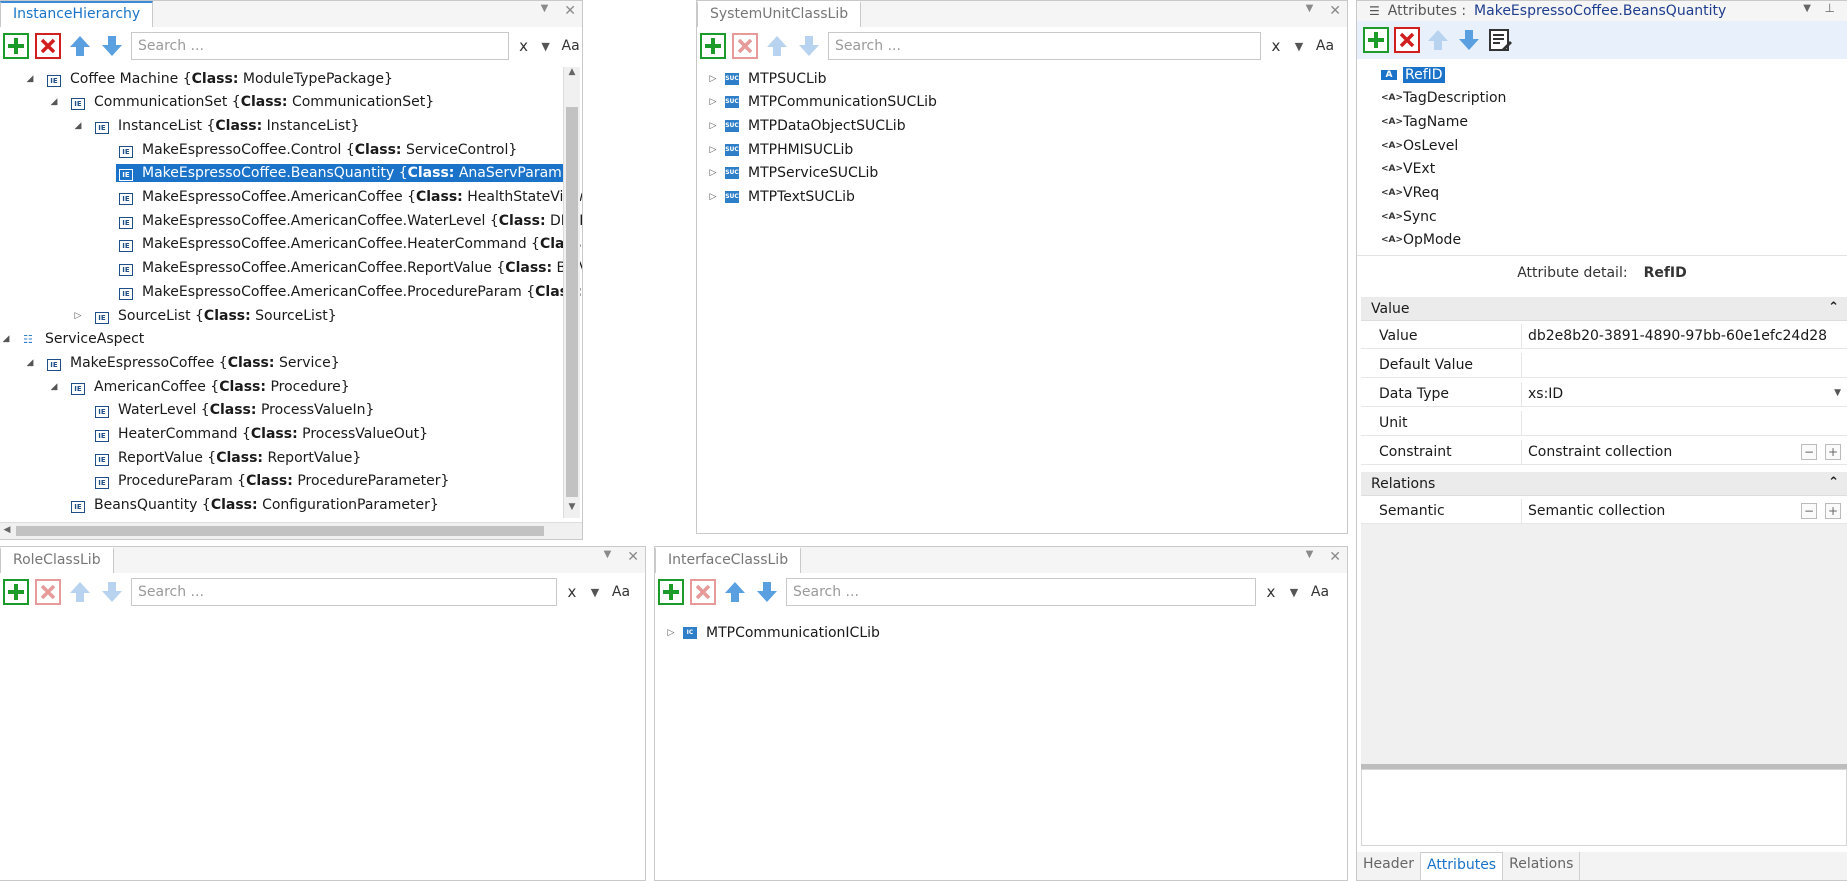 The height and width of the screenshot is (881, 1847). I want to click on hscroll-thumb, so click(280, 531).